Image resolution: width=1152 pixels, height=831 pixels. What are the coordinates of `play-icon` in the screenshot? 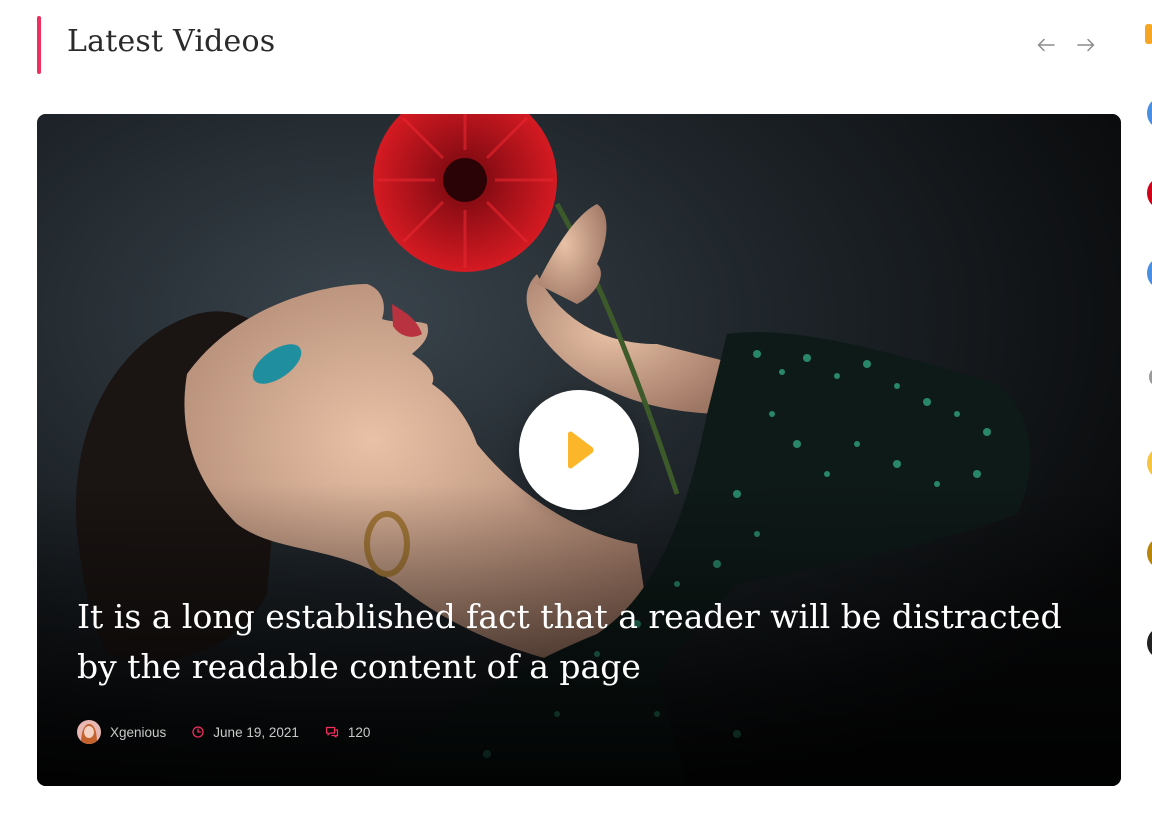 It's located at (581, 450).